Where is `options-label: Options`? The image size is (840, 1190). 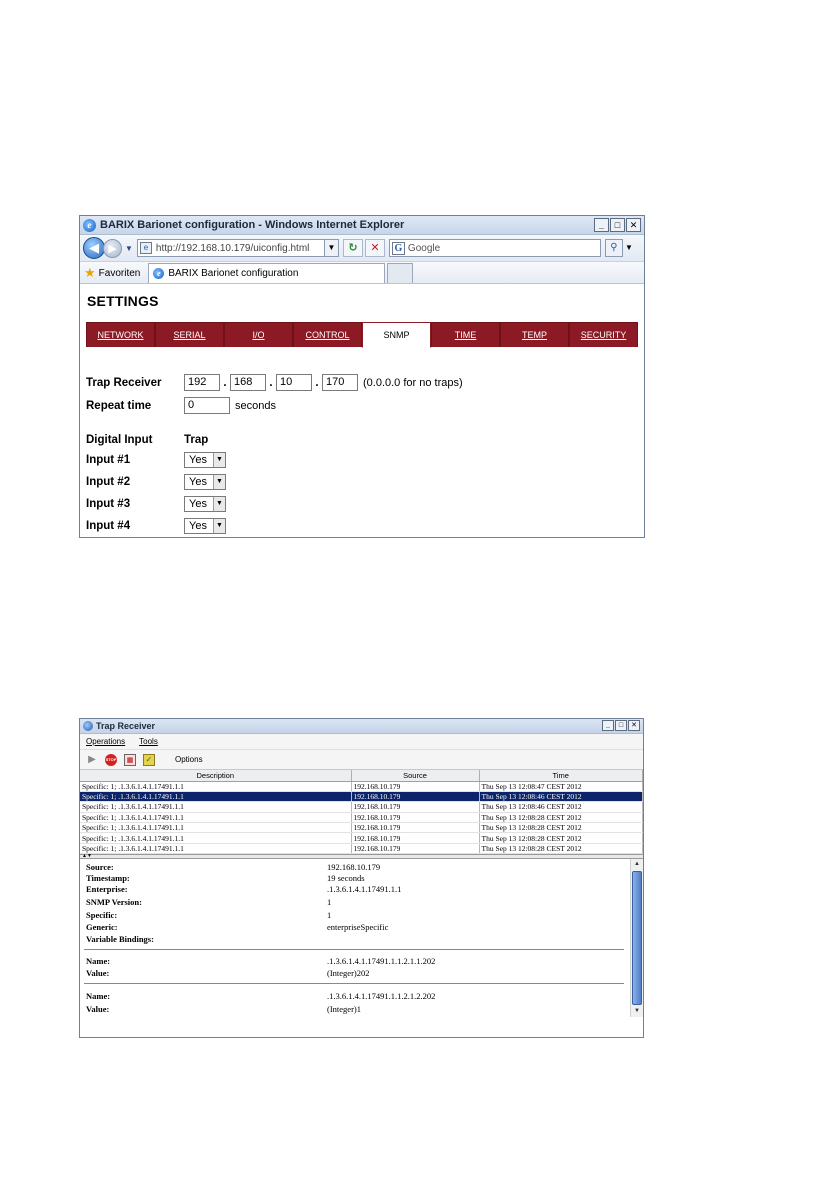
options-label: Options is located at coordinates (189, 759).